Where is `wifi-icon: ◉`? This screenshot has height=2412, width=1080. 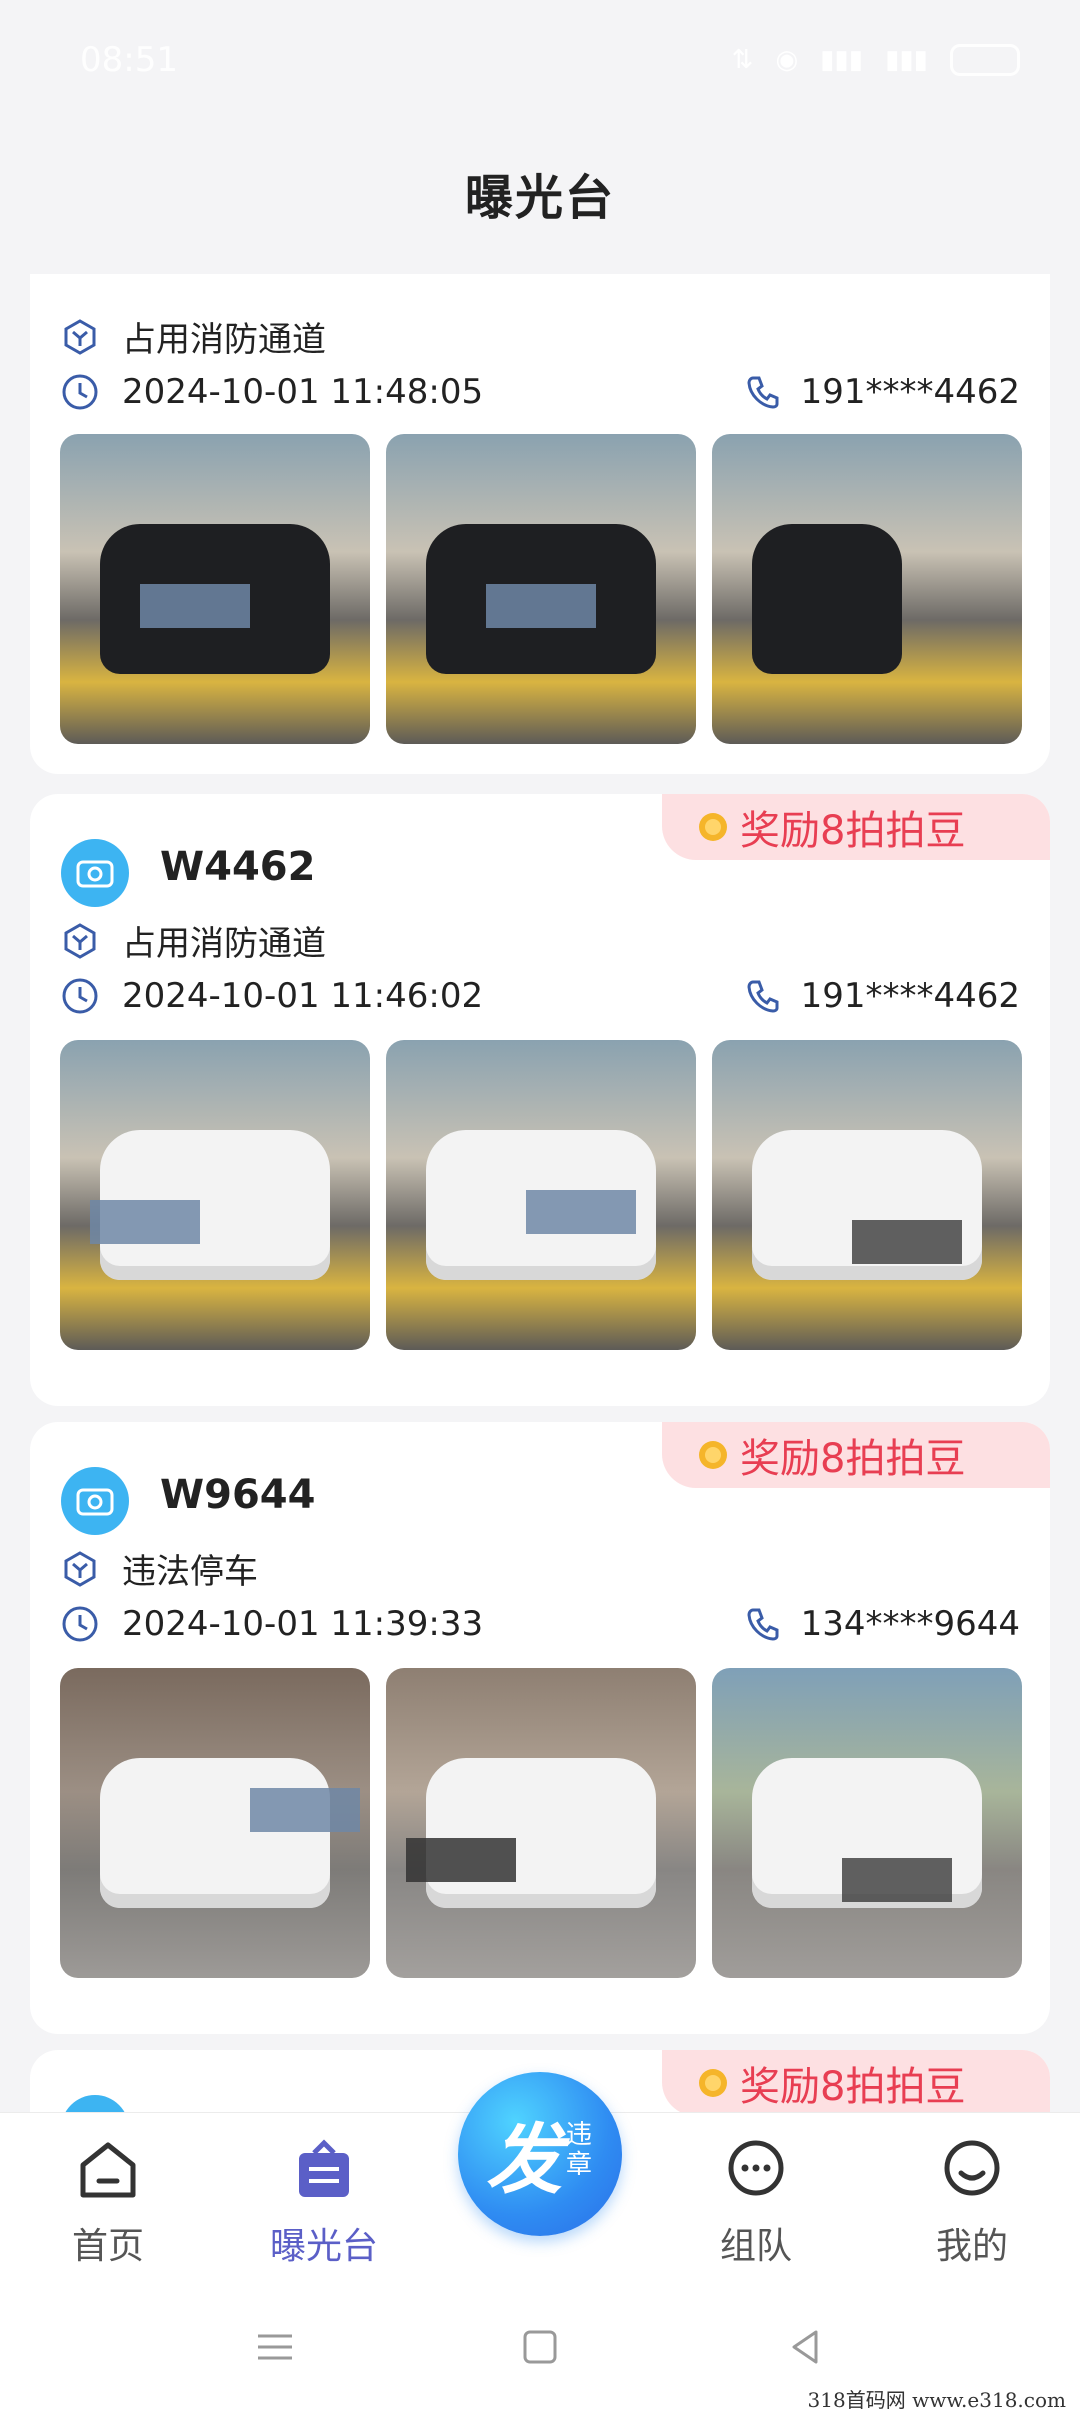 wifi-icon: ◉ is located at coordinates (787, 60).